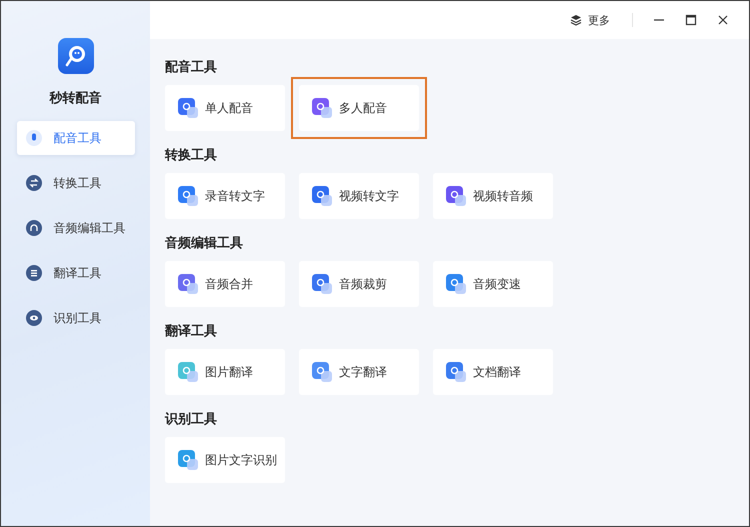 The image size is (750, 527). Describe the element at coordinates (191, 155) in the screenshot. I see `section-title: 转换工具` at that location.